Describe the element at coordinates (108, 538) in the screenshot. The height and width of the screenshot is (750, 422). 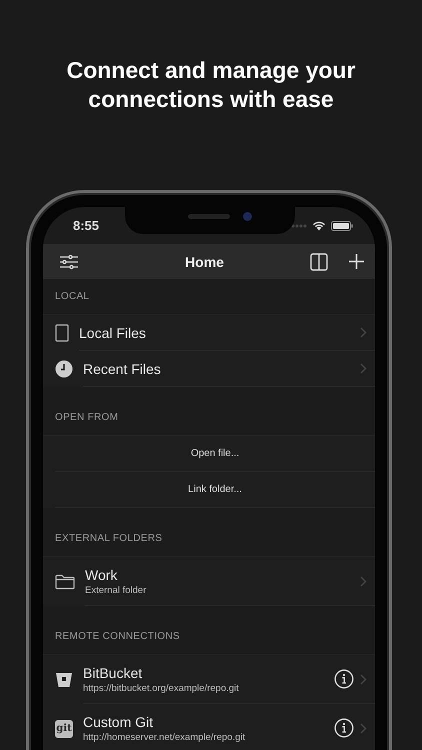
I see `section-header: EXTERNAL FOLDERS` at that location.